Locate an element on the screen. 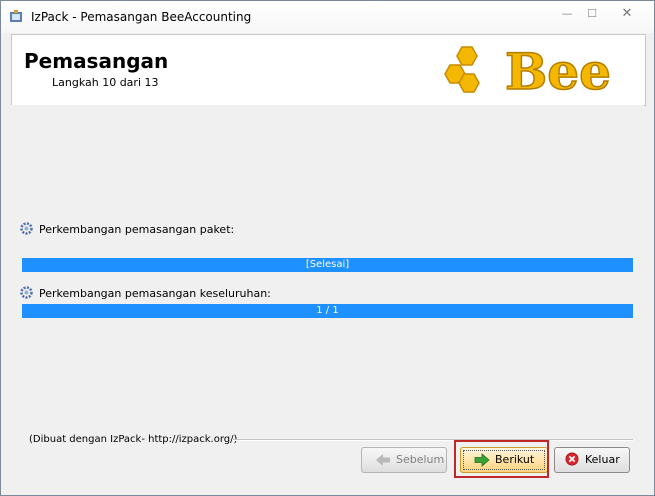  window-title: IzPack - Pemasangan BeeAccounting is located at coordinates (141, 17).